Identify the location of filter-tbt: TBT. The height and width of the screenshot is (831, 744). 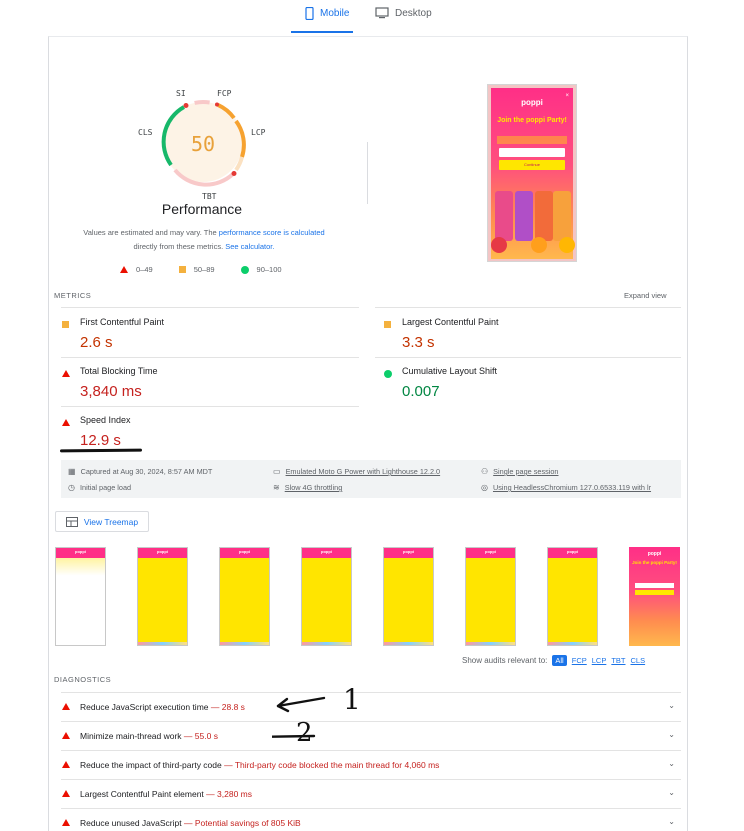
(618, 660).